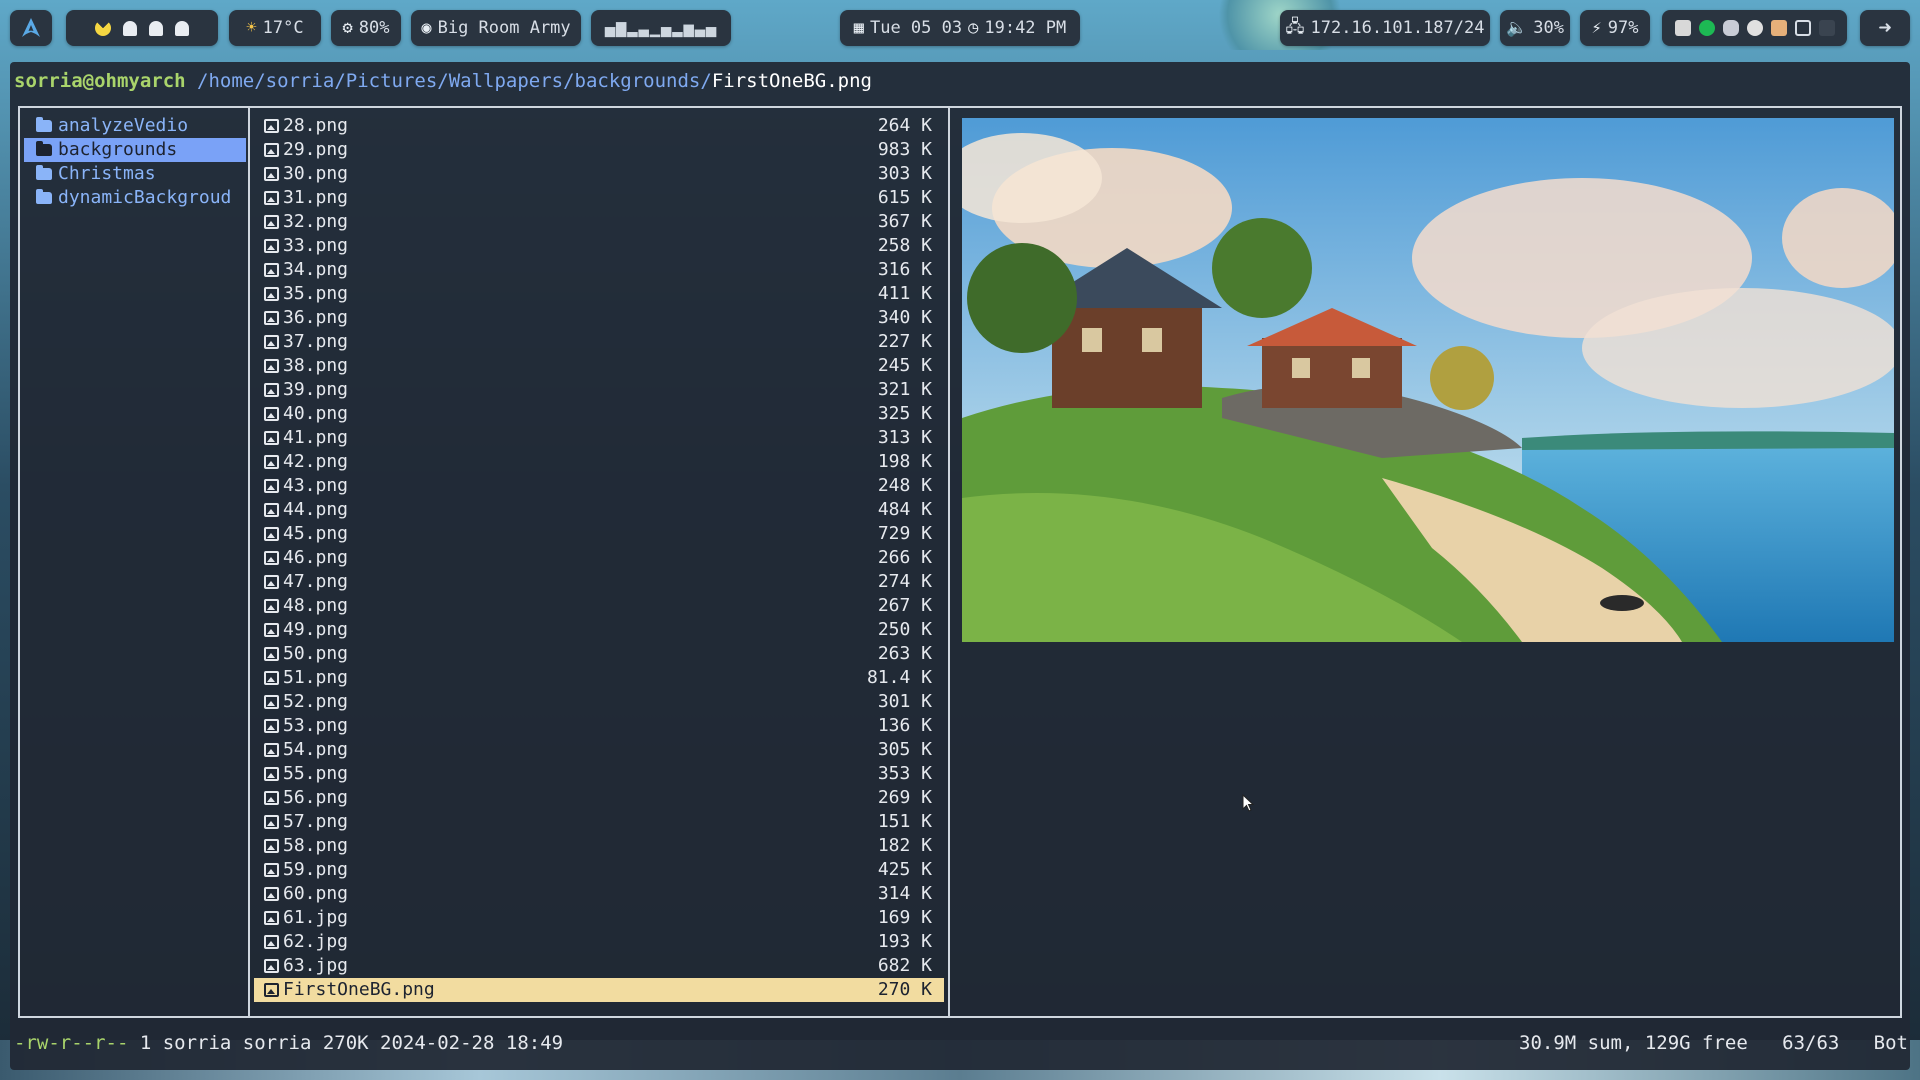 The width and height of the screenshot is (1920, 1080). What do you see at coordinates (599, 174) in the screenshot?
I see `file-item: 30.png 303 K` at bounding box center [599, 174].